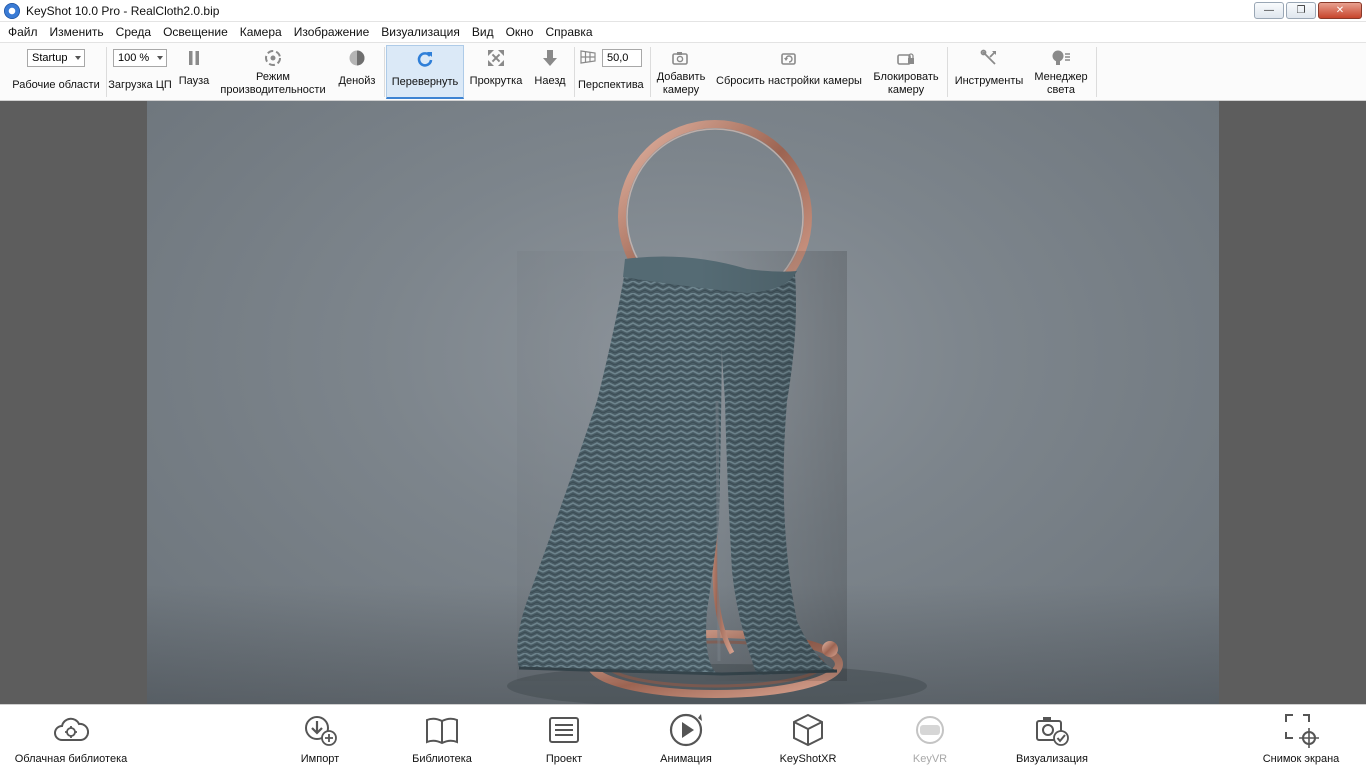 The height and width of the screenshot is (768, 1366). I want to click on keyshotxr-button: KeyShotXR, so click(808, 739).